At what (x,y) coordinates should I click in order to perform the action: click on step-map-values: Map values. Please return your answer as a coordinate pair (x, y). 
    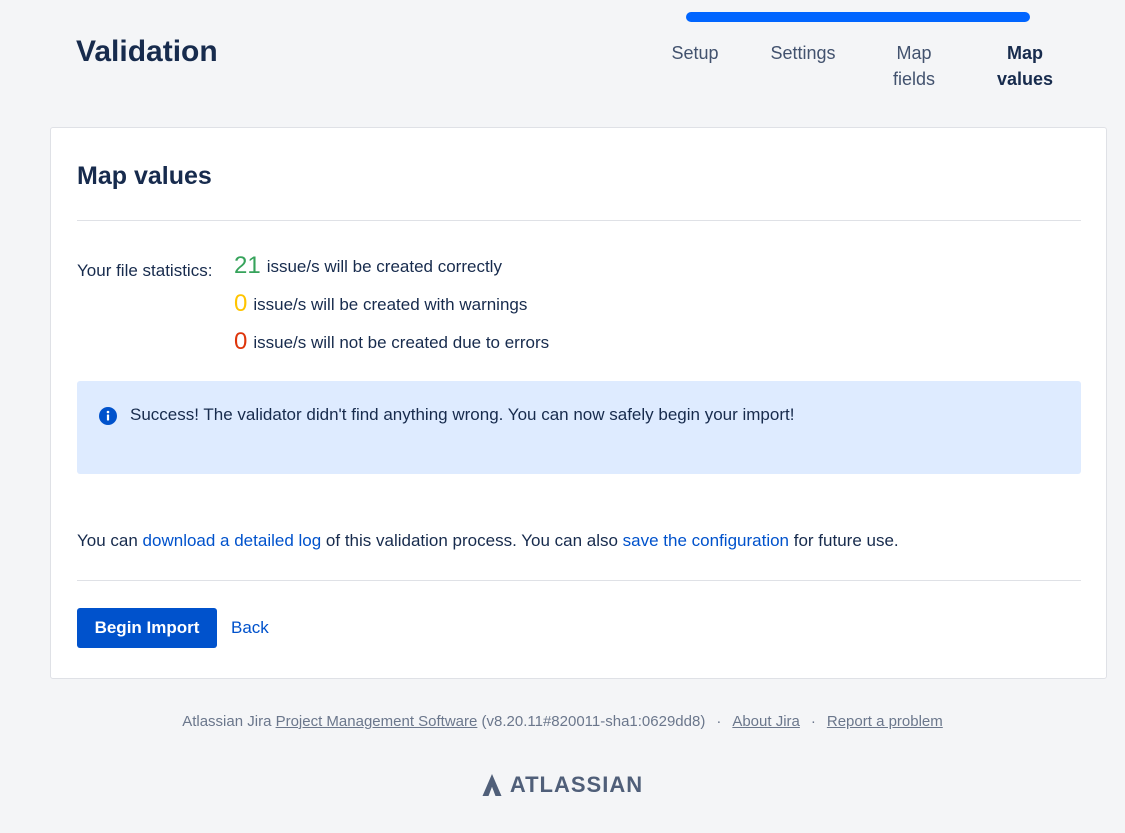
    Looking at the image, I should click on (1025, 66).